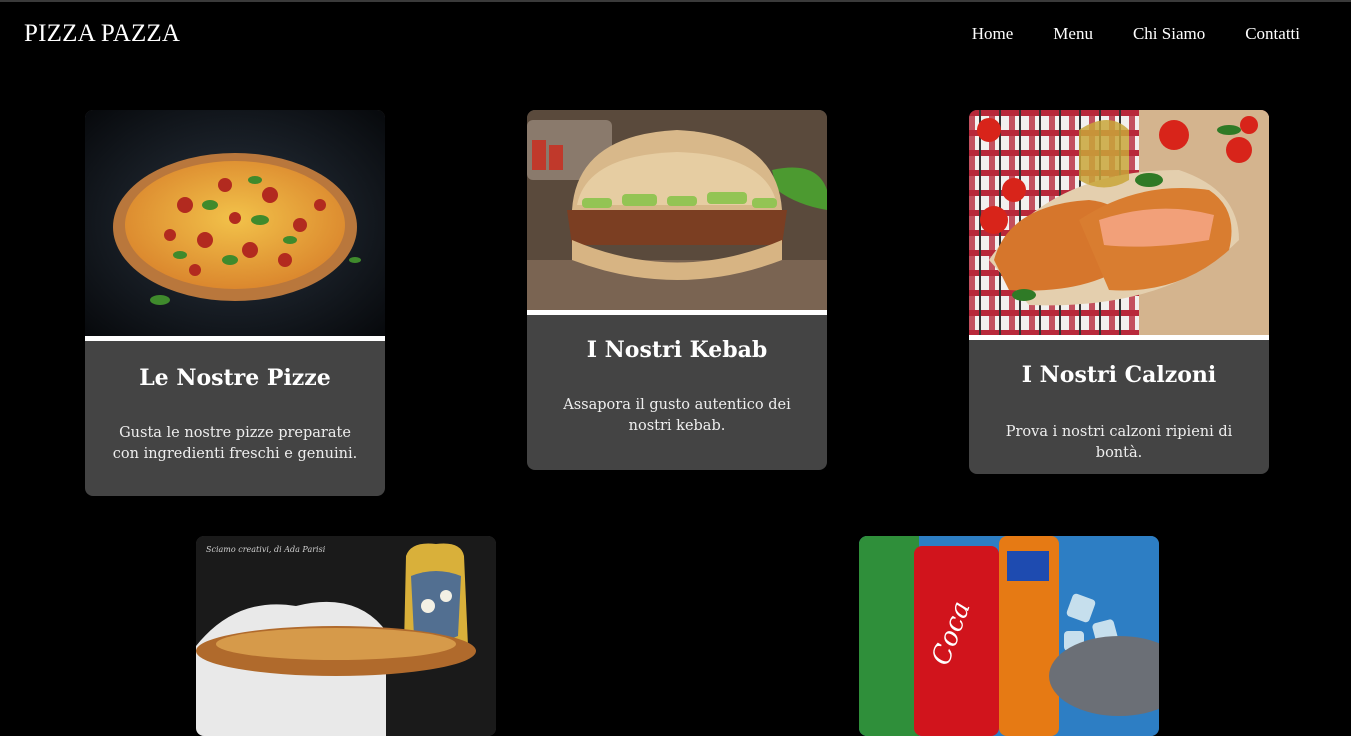  What do you see at coordinates (1119, 442) in the screenshot?
I see `card-description: Prova i nostri calzoni ripieni di bontà.` at bounding box center [1119, 442].